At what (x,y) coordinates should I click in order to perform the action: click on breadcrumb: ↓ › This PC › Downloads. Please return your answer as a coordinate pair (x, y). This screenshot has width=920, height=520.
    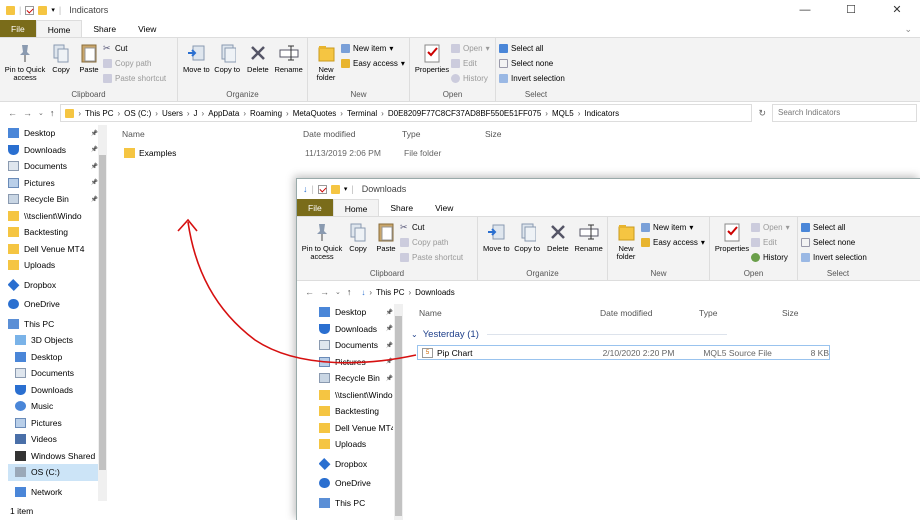
    Looking at the image, I should click on (638, 292).